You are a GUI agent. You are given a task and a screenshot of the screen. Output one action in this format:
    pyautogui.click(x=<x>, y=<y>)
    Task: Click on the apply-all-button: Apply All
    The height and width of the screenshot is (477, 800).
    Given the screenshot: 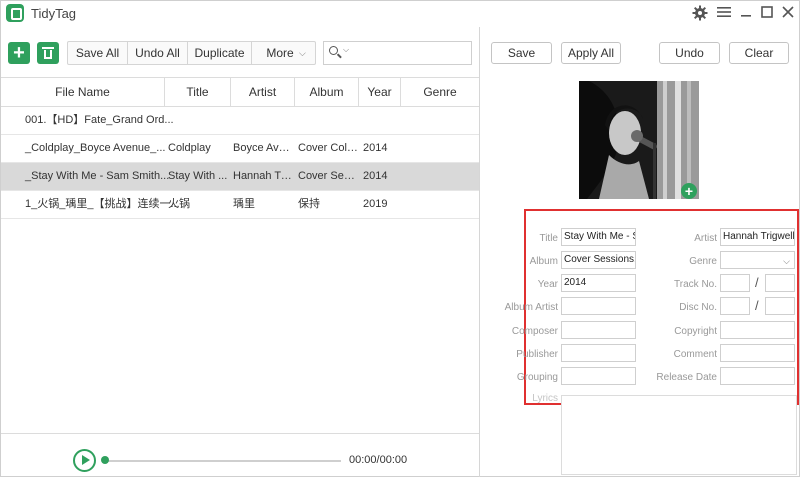 What is the action you would take?
    pyautogui.click(x=591, y=53)
    